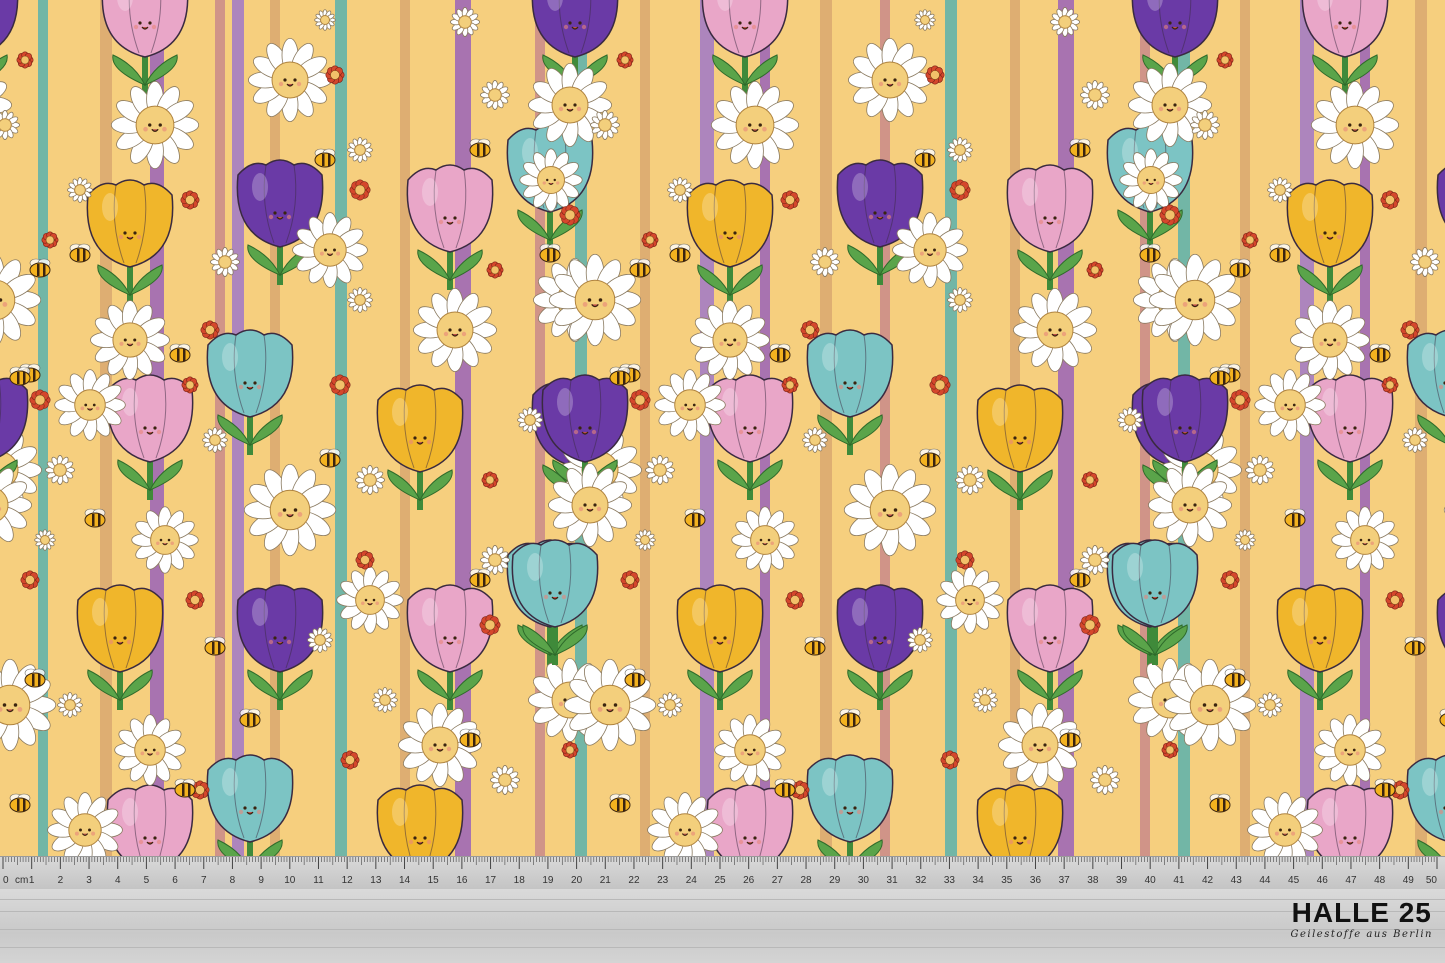  I want to click on ruler-label: 48, so click(1380, 880).